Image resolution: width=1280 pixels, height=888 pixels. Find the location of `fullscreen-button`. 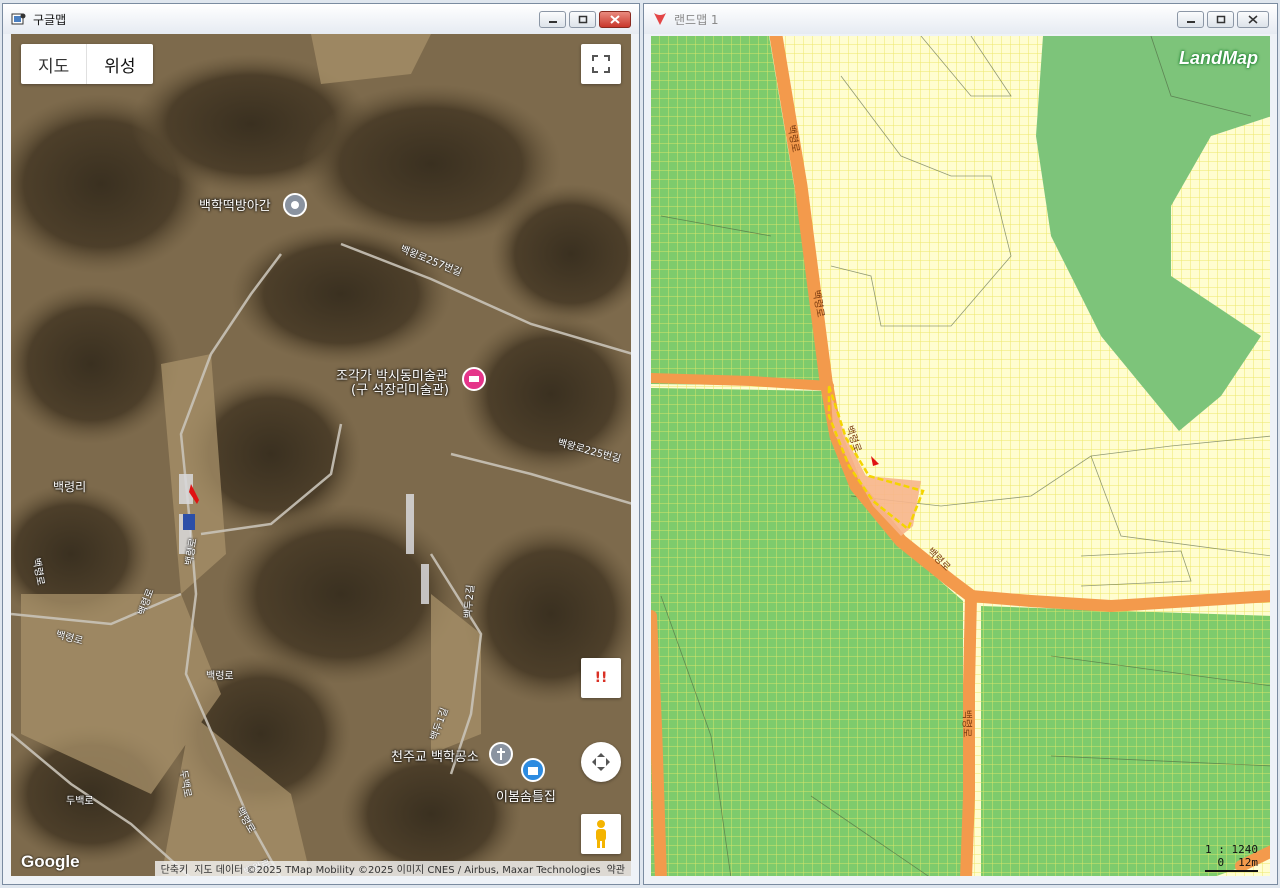

fullscreen-button is located at coordinates (601, 64).